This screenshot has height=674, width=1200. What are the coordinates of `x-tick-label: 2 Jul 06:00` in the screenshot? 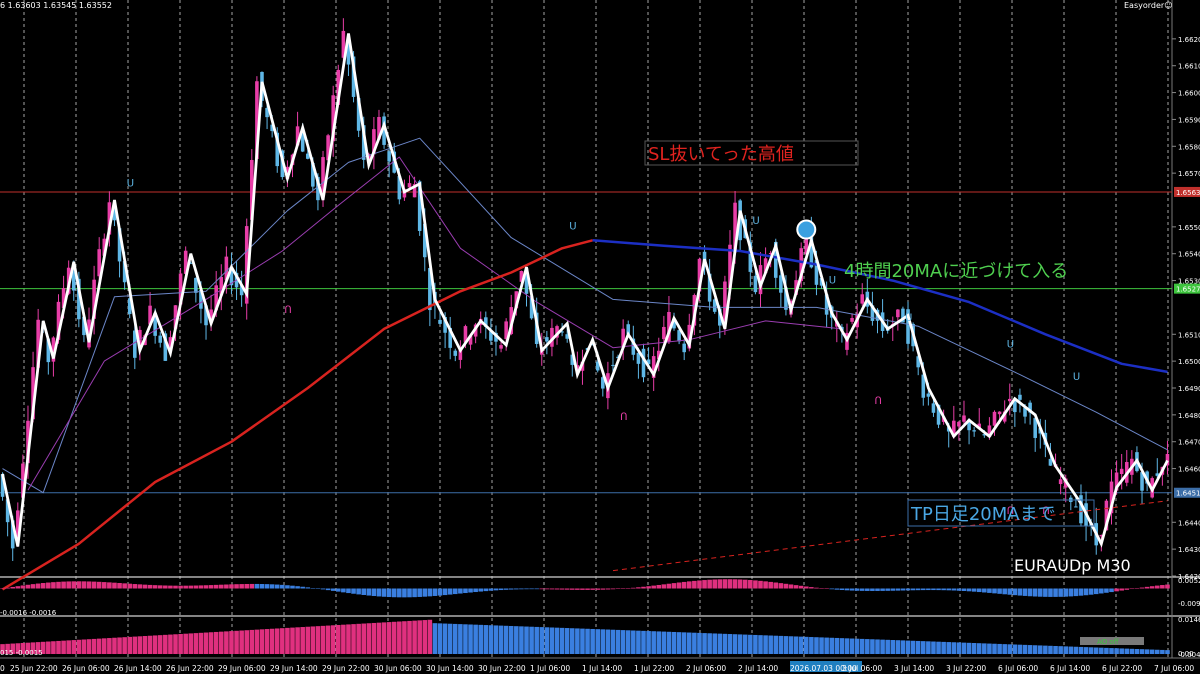 It's located at (706, 668).